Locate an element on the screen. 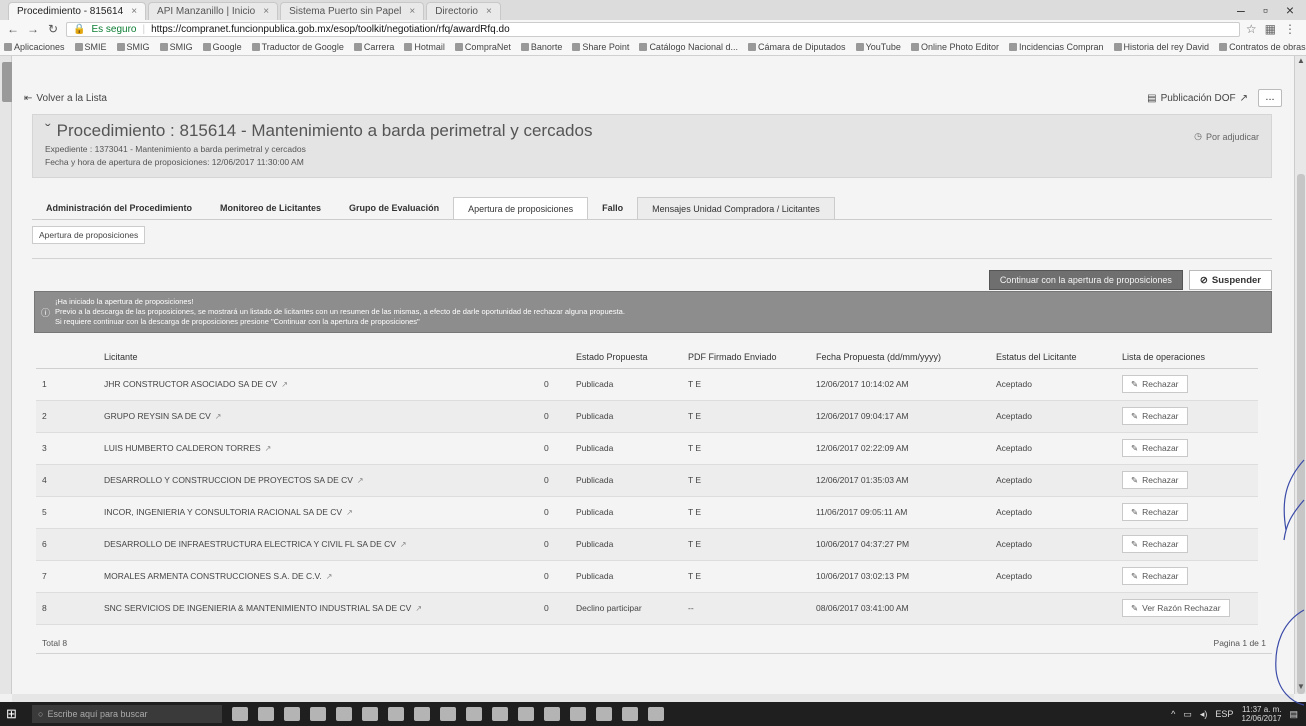 The width and height of the screenshot is (1306, 726). col-fecha: Fecha Propuesta (dd/mm/yyyy) is located at coordinates (900, 357).